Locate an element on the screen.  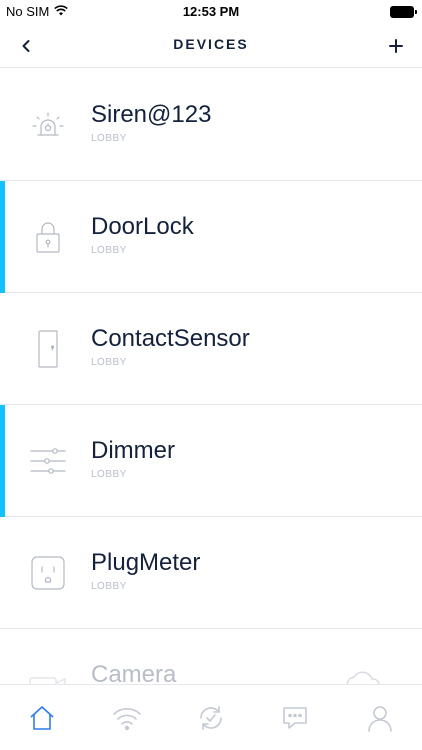
battery-icon is located at coordinates (403, 12).